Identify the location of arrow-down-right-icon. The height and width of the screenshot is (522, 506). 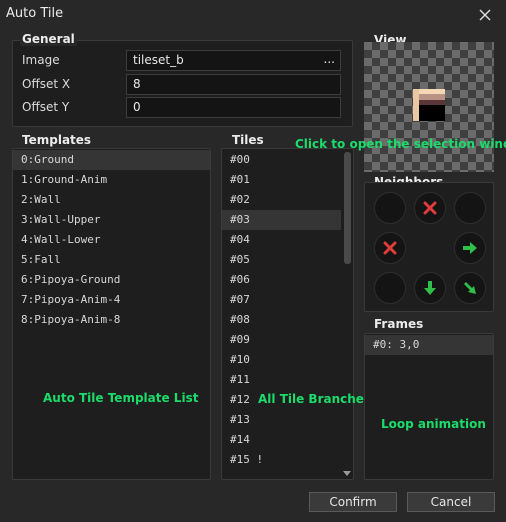
(470, 288).